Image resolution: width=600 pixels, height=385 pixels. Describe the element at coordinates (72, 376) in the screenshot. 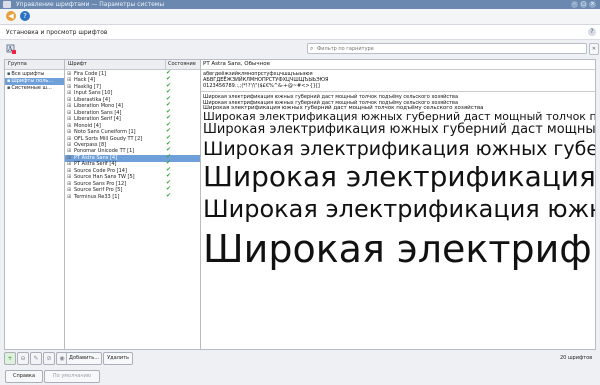

I see `defaults-button: По умолчанию` at that location.